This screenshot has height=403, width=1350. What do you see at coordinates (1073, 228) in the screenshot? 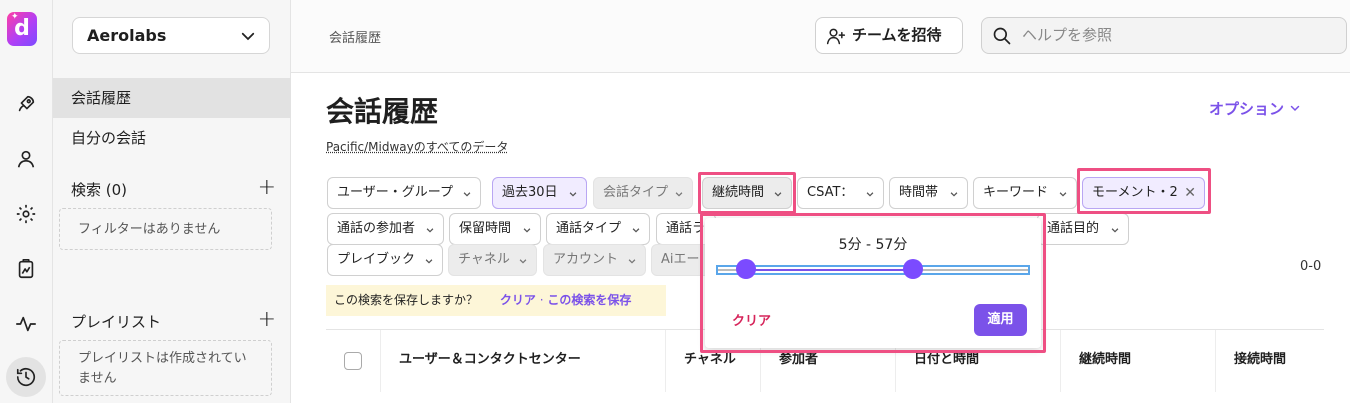
I see `filter-label: 通話目的` at bounding box center [1073, 228].